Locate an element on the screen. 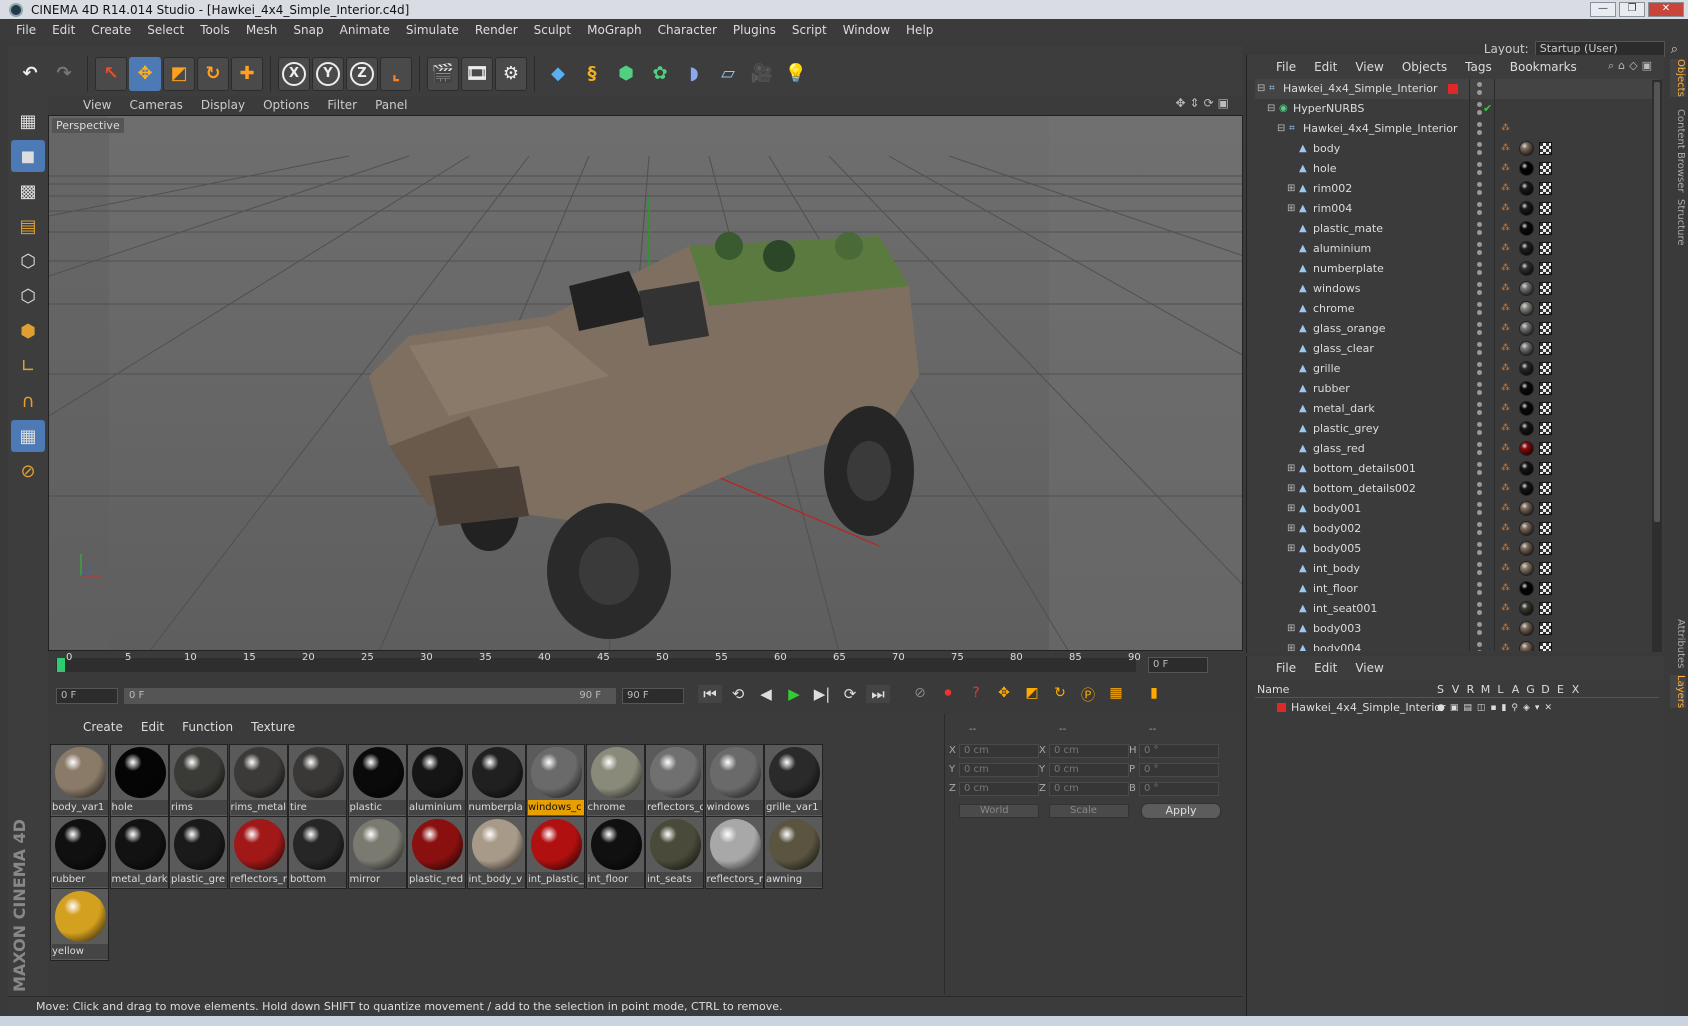  texture-mode-icon: ▩ is located at coordinates (28, 191).